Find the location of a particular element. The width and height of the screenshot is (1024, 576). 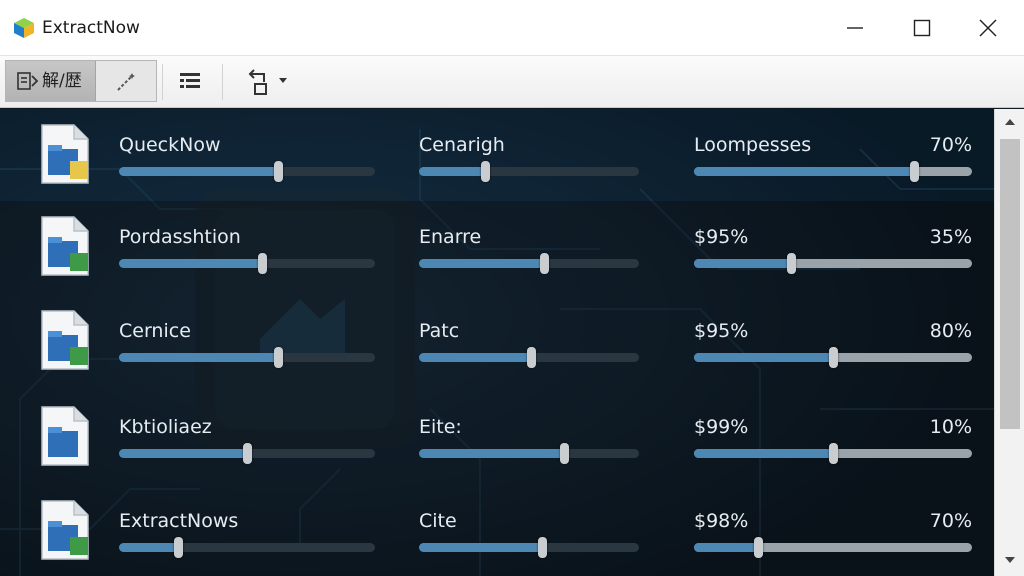

undo-button is located at coordinates (267, 81).